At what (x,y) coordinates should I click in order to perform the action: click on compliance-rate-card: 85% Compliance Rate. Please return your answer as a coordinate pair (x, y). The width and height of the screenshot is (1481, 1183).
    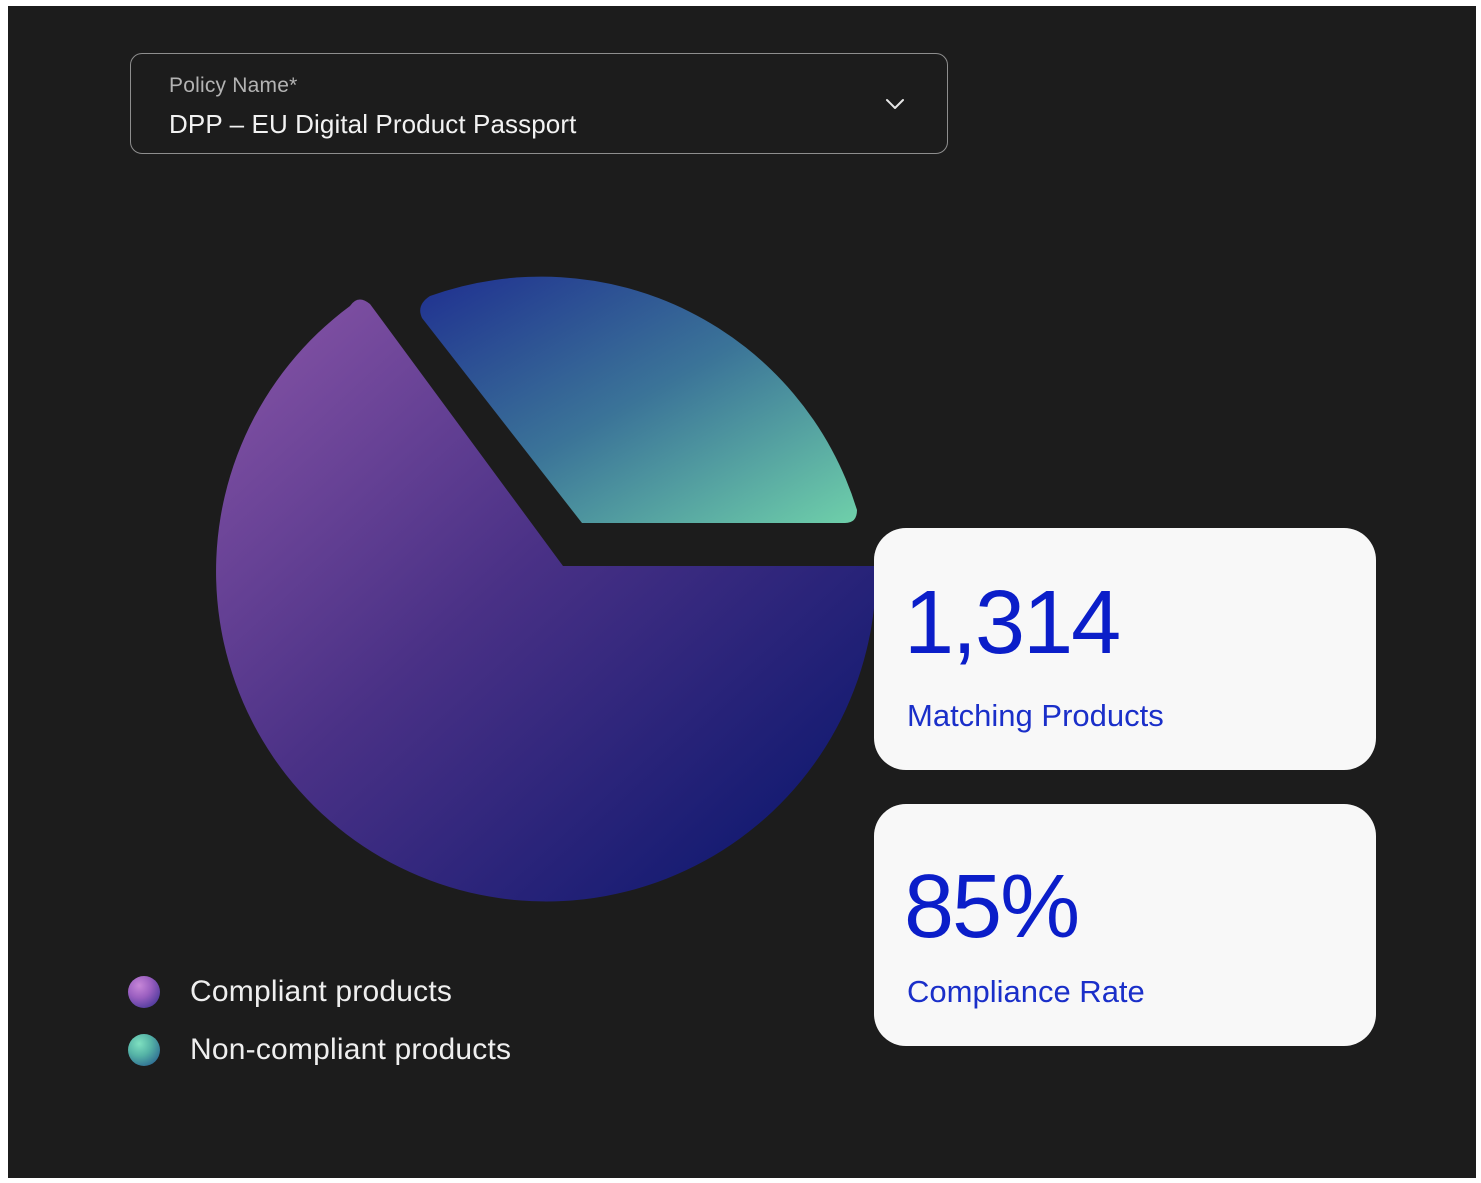
    Looking at the image, I should click on (1125, 925).